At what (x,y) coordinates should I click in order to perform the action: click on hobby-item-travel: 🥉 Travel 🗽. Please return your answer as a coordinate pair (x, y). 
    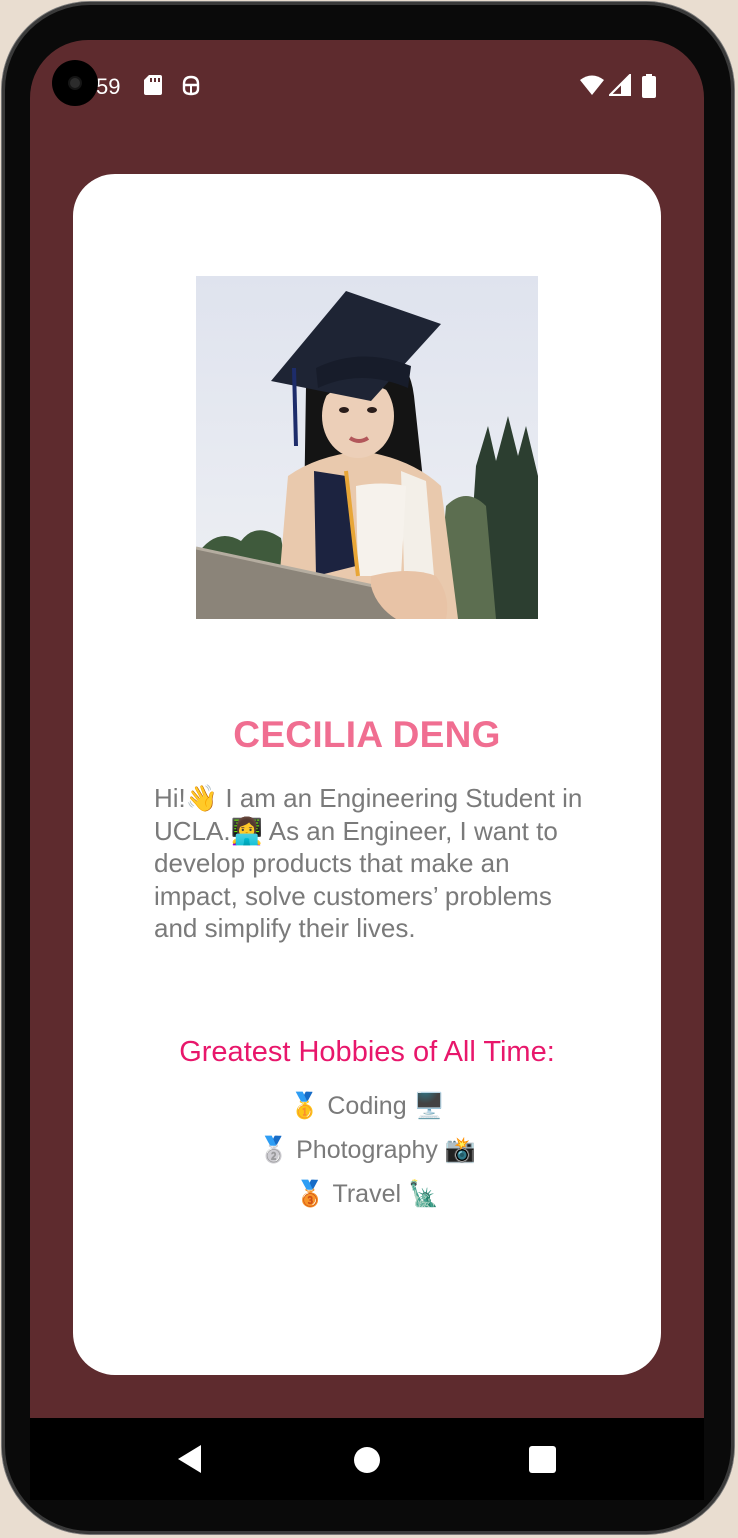
    Looking at the image, I should click on (367, 1194).